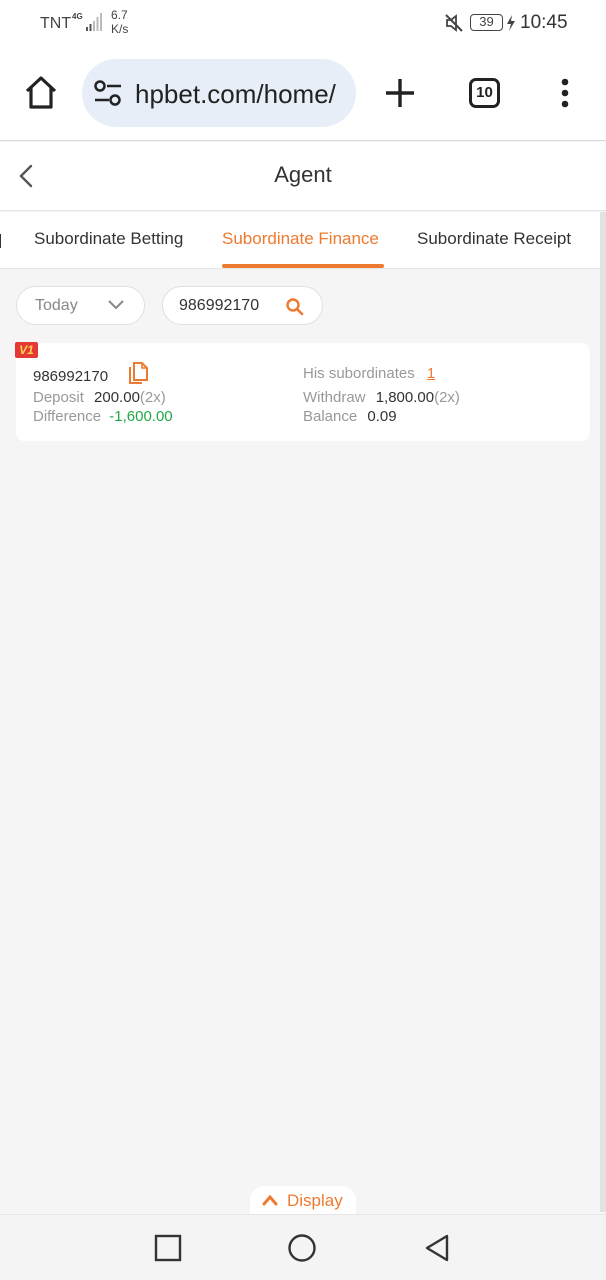 Image resolution: width=606 pixels, height=1280 pixels. I want to click on date-filter-value: Today, so click(56, 305).